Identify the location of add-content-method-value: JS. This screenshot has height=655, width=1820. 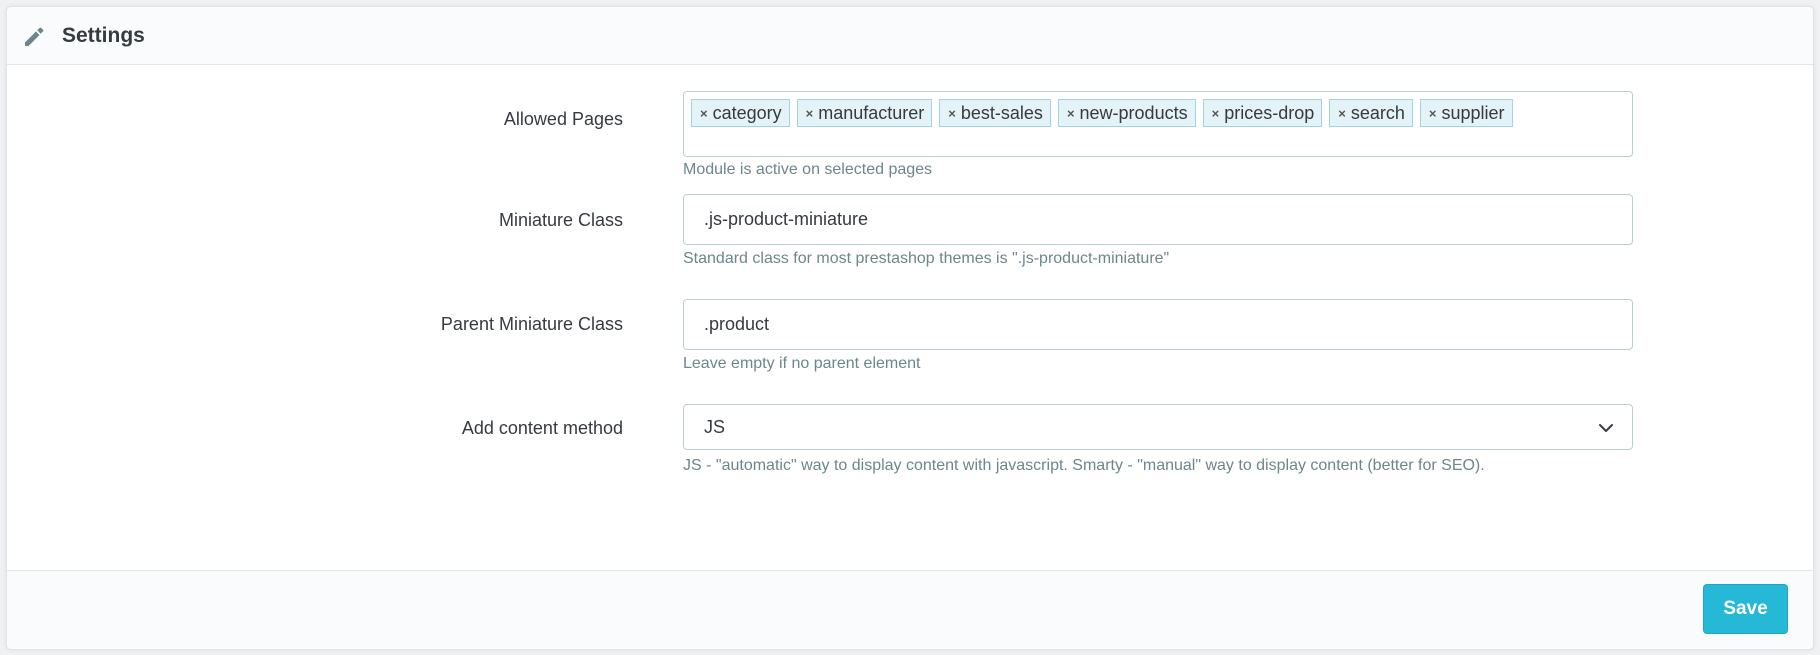
(715, 426).